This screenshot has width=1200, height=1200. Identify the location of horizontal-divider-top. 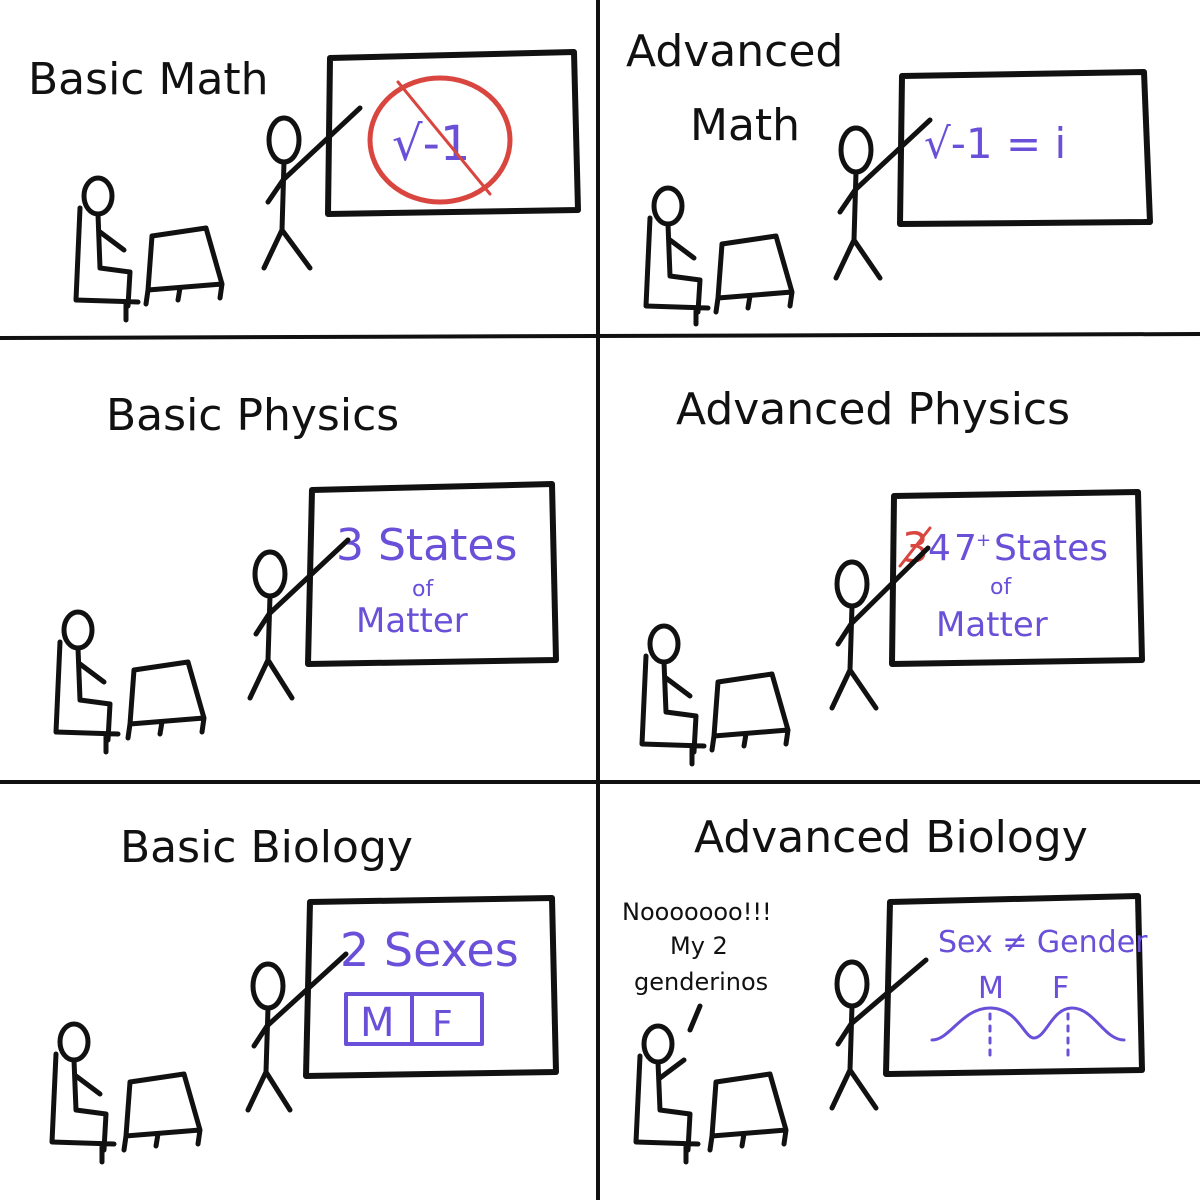
(600, 336).